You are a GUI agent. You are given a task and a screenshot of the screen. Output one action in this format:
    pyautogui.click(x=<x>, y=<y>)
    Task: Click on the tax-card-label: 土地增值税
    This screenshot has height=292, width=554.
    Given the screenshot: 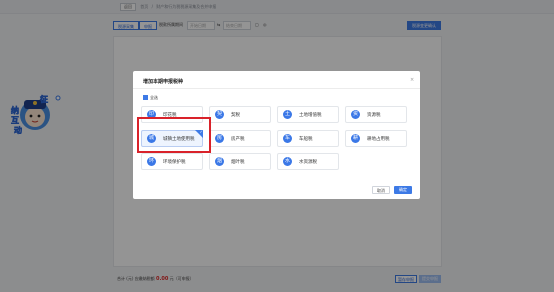 What is the action you would take?
    pyautogui.click(x=310, y=115)
    